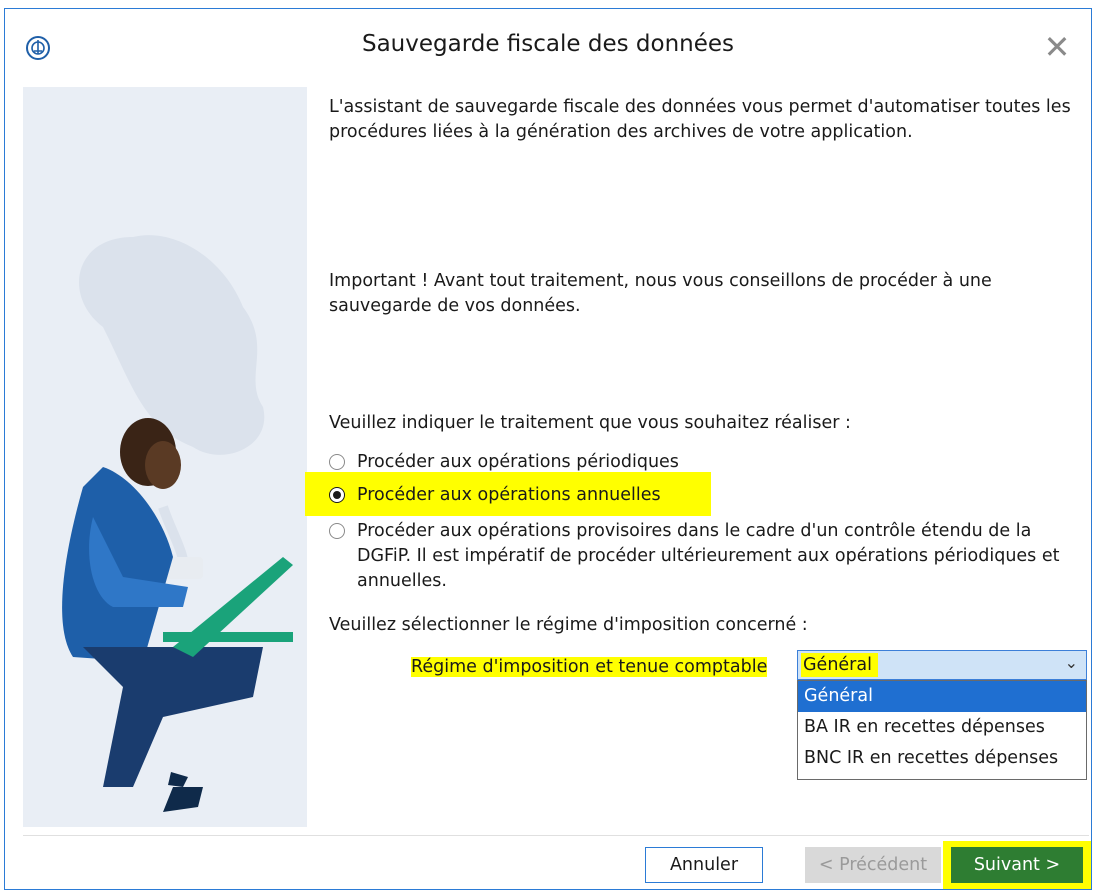  What do you see at coordinates (839, 665) in the screenshot?
I see `regime-selected-value: Général` at bounding box center [839, 665].